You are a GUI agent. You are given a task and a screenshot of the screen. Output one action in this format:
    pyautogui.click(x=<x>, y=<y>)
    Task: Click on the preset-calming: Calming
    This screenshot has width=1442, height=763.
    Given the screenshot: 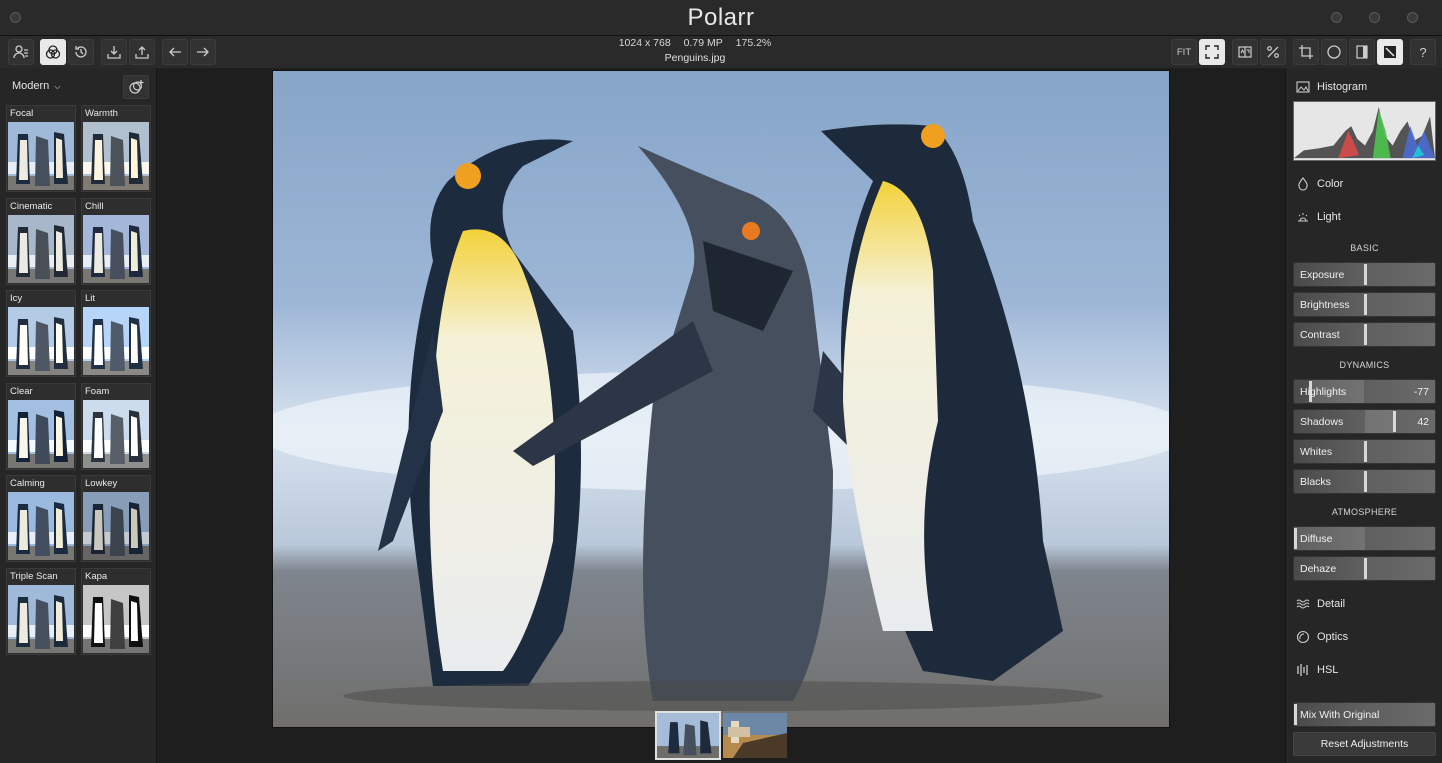 What is the action you would take?
    pyautogui.click(x=41, y=518)
    